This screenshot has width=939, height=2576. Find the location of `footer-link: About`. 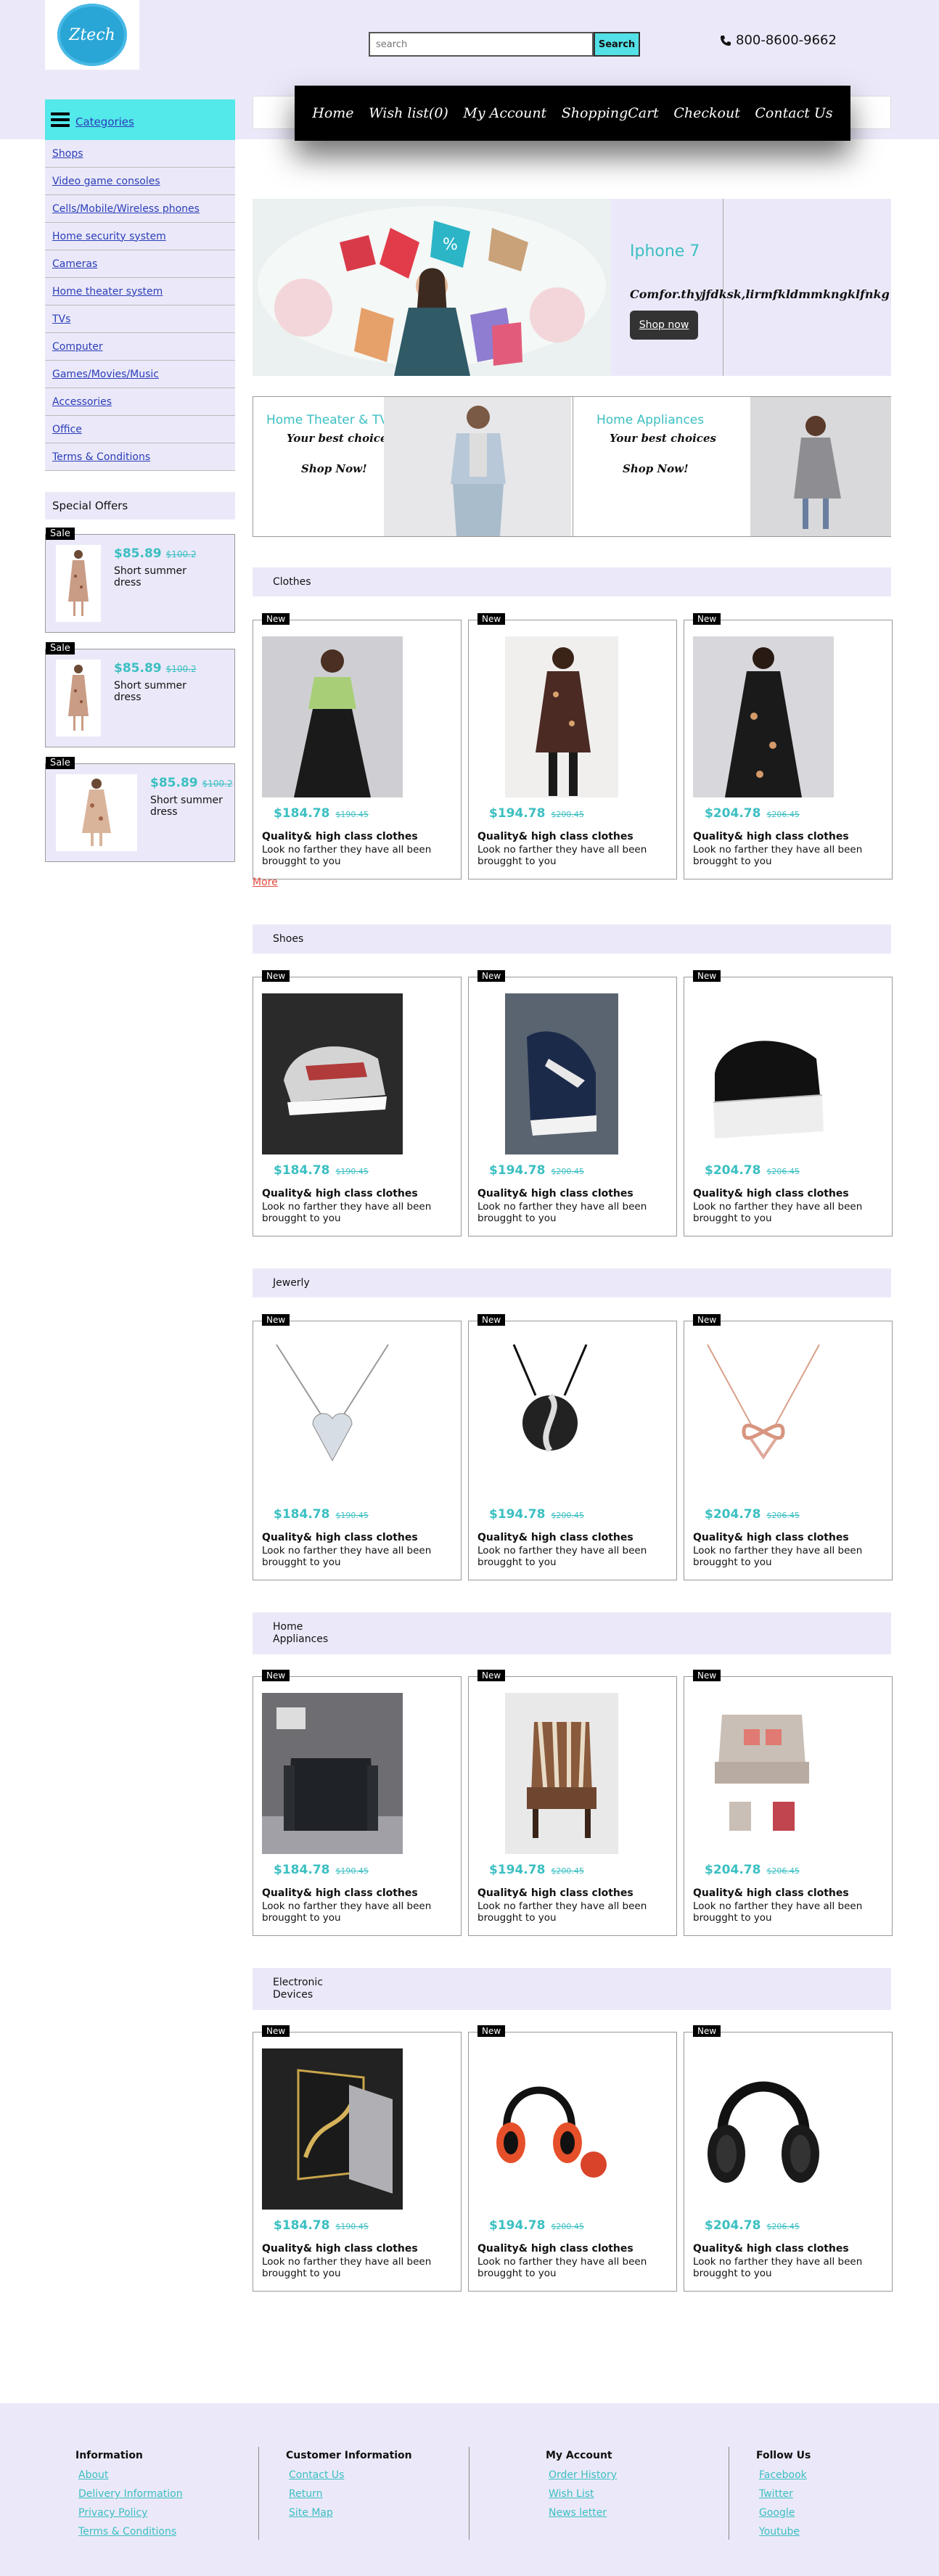

footer-link: About is located at coordinates (130, 2475).